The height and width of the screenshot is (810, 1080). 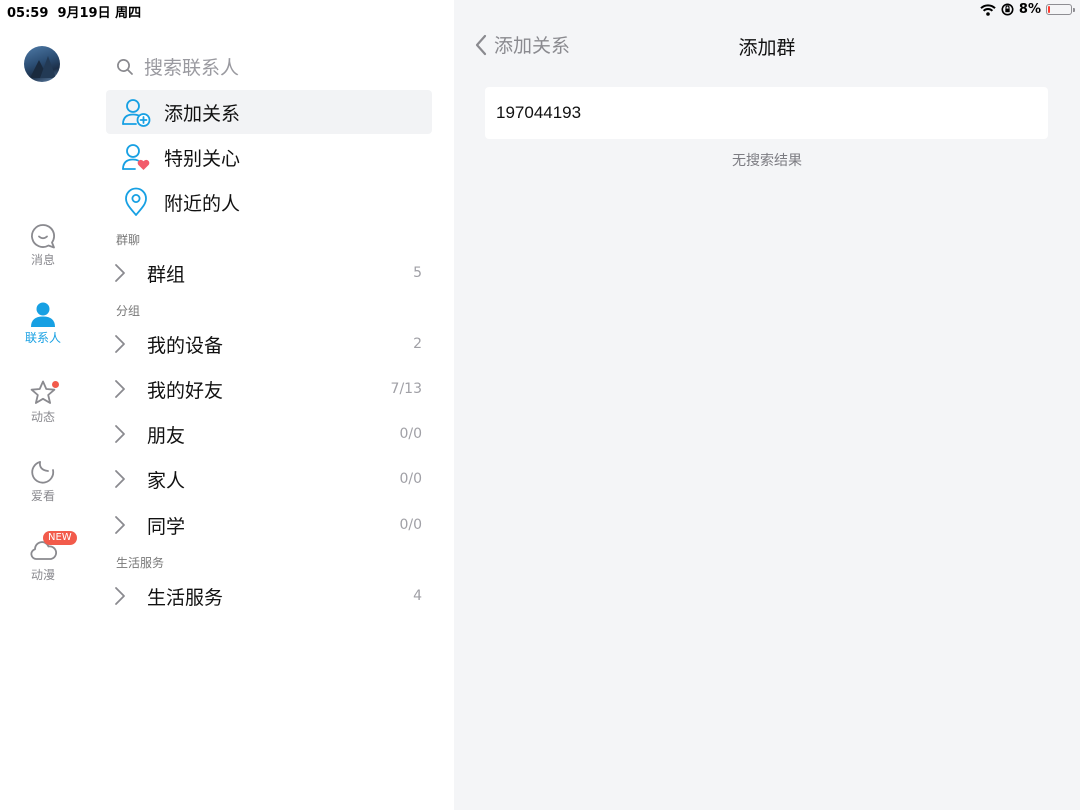 I want to click on group-row-classmates: 同学 0/0, so click(x=269, y=525).